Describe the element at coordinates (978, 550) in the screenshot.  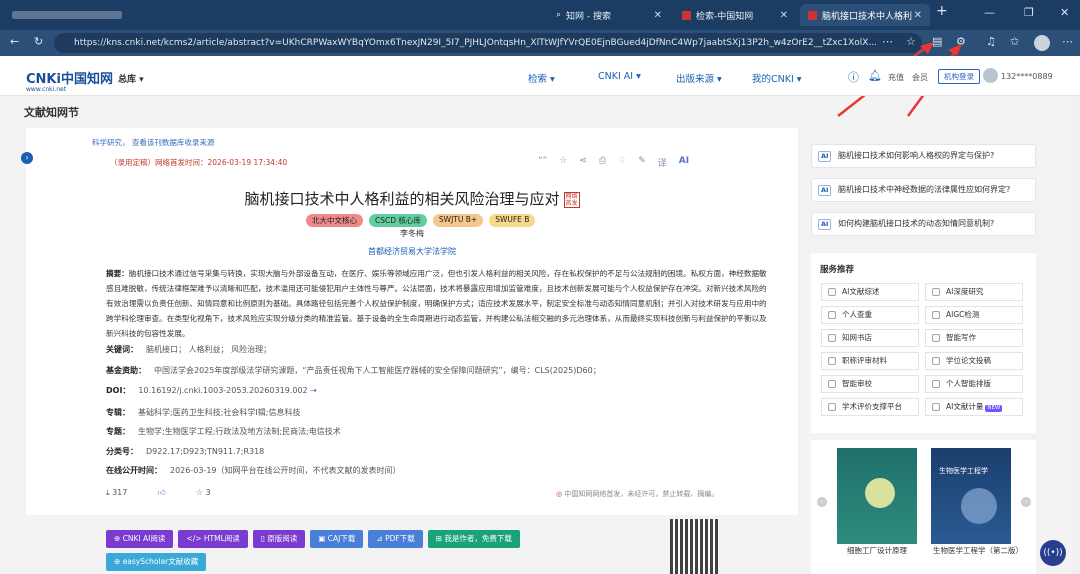
I see `book-title-2: 生物医学工程学（第二版）` at that location.